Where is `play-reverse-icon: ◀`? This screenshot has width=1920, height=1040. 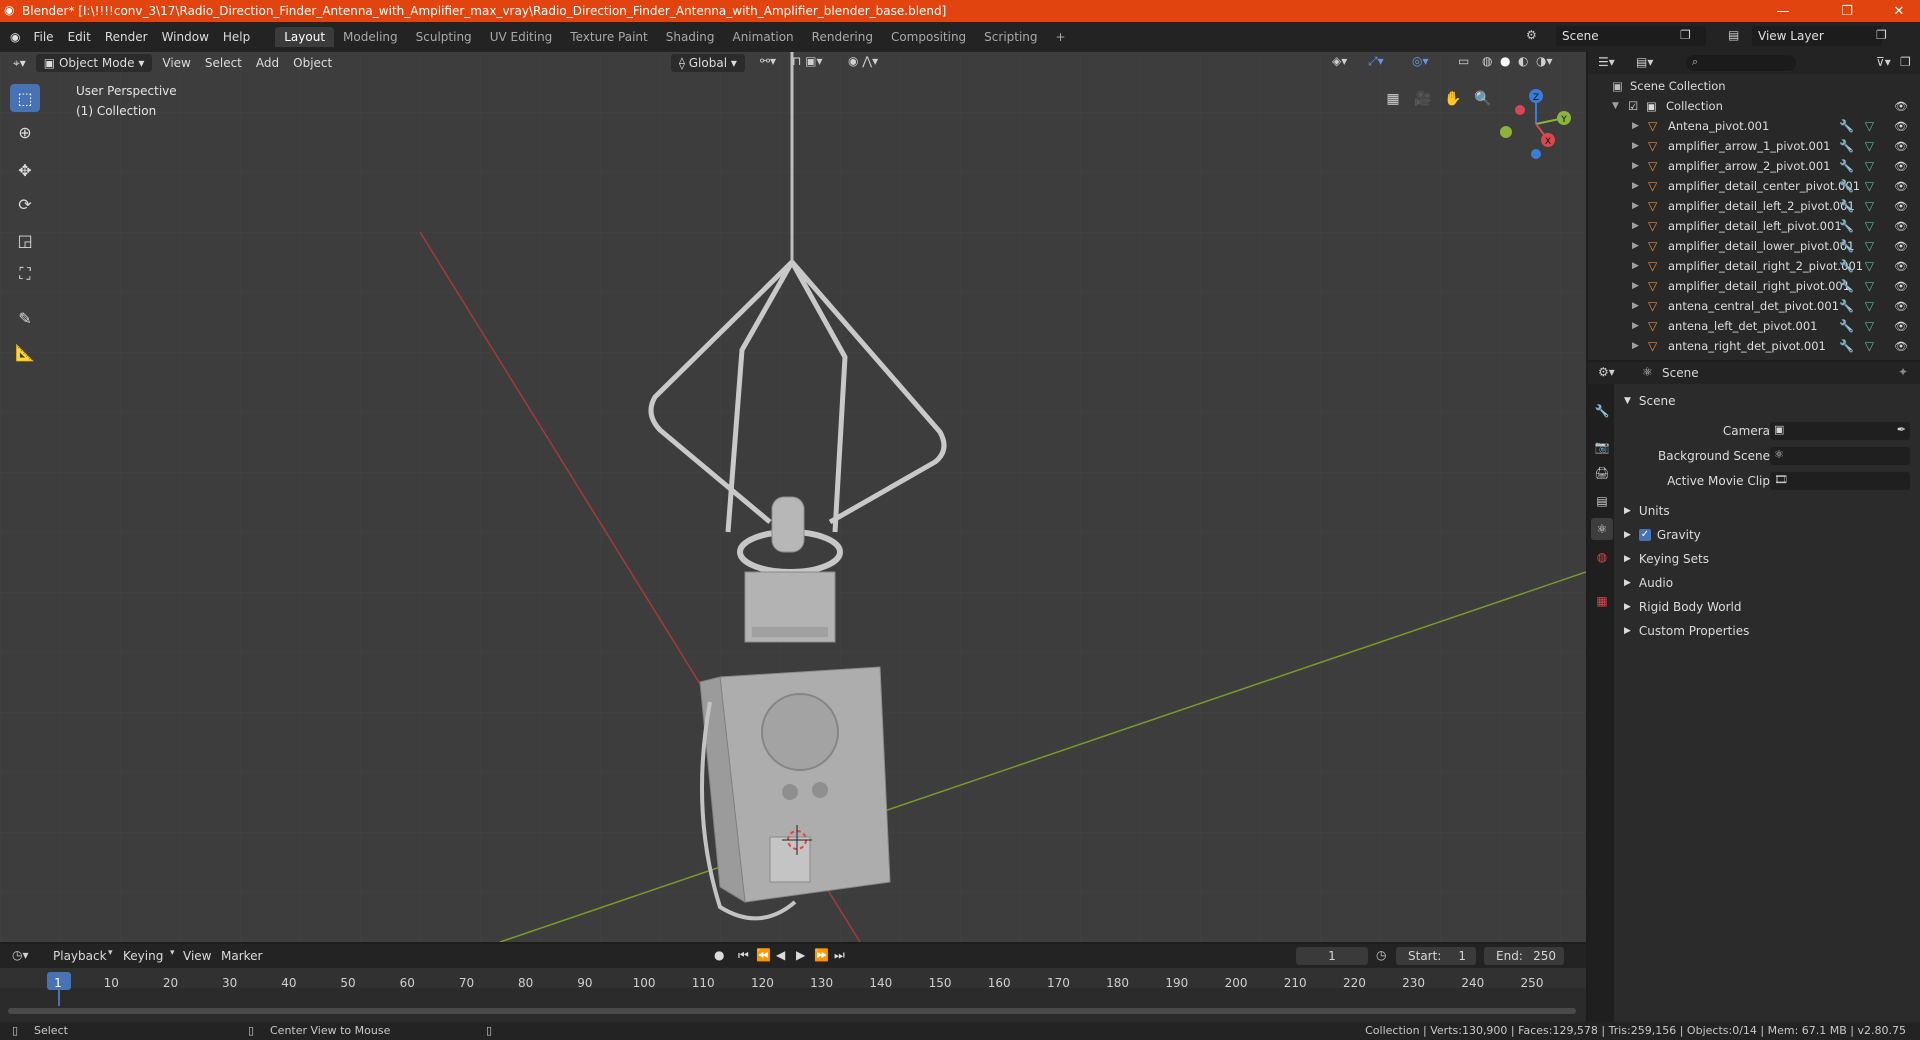 play-reverse-icon: ◀ is located at coordinates (780, 955).